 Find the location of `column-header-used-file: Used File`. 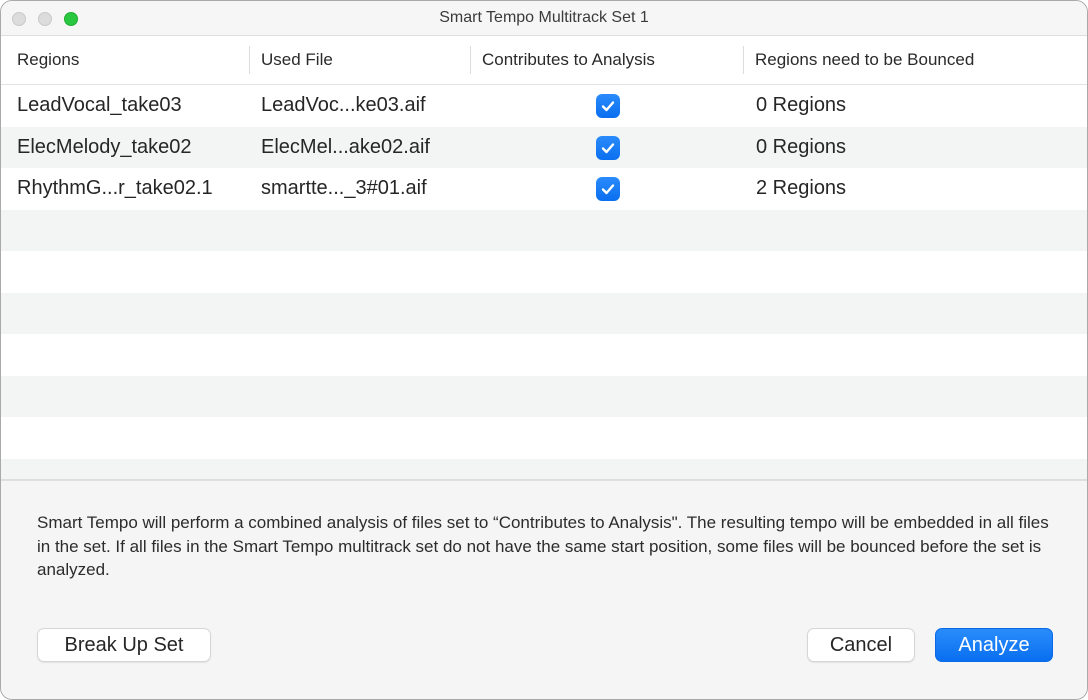

column-header-used-file: Used File is located at coordinates (297, 60).